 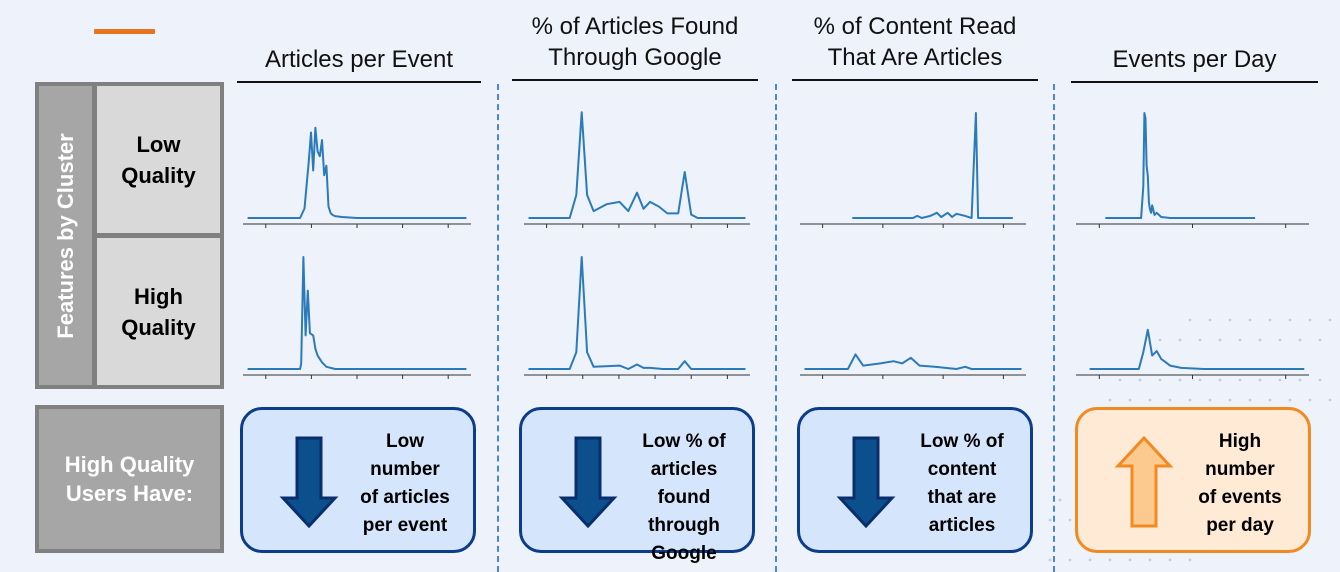 I want to click on summary-line: High Quality, so click(x=129, y=464).